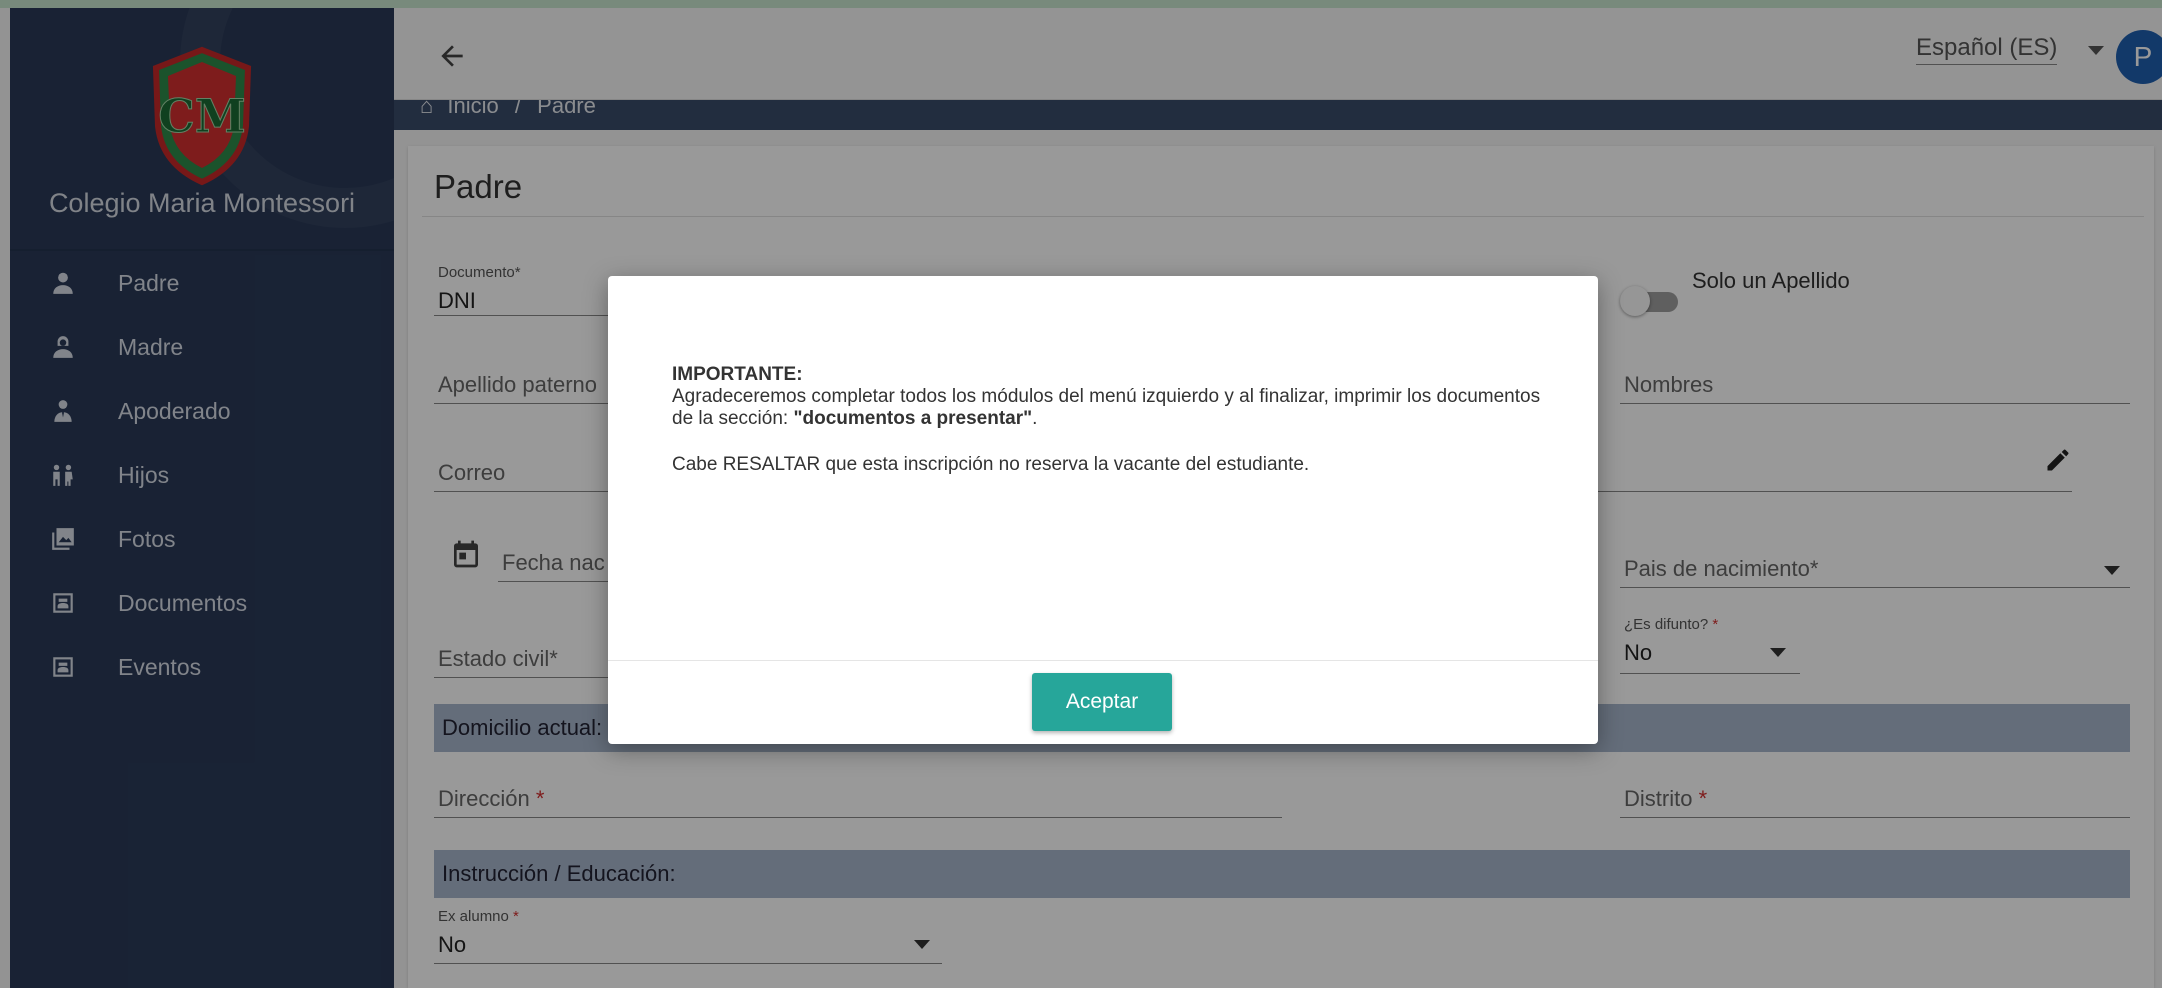 This screenshot has height=988, width=2162. What do you see at coordinates (1103, 660) in the screenshot?
I see `dialog-footer-divider` at bounding box center [1103, 660].